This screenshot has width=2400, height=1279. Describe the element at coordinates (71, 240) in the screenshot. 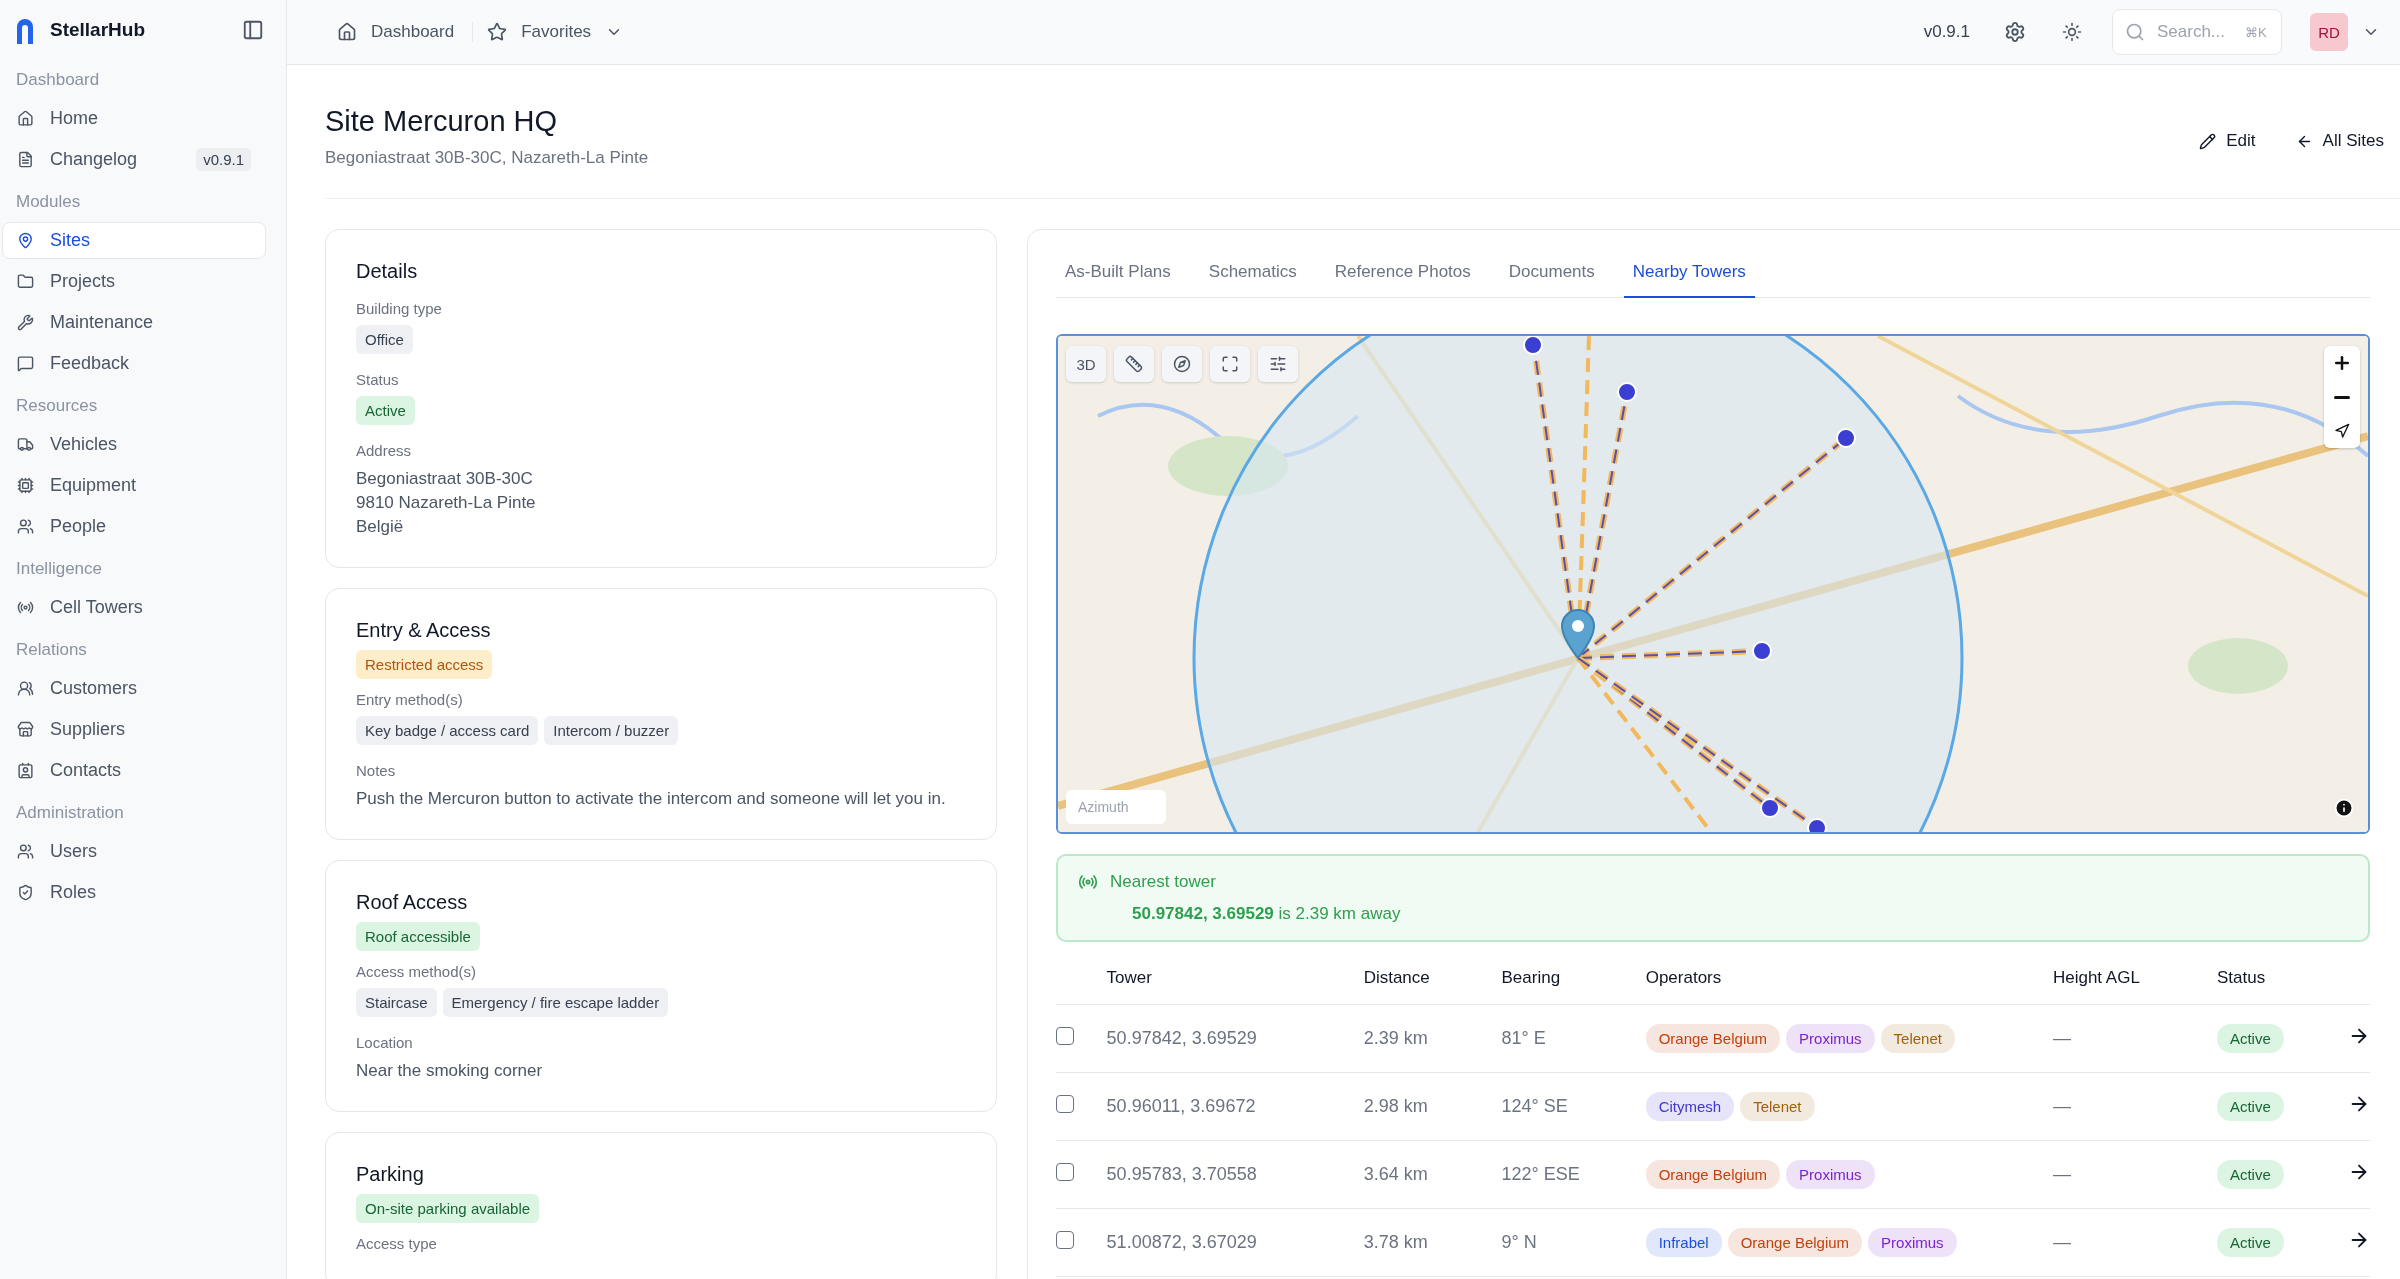

I see `nav-label: Sites` at that location.